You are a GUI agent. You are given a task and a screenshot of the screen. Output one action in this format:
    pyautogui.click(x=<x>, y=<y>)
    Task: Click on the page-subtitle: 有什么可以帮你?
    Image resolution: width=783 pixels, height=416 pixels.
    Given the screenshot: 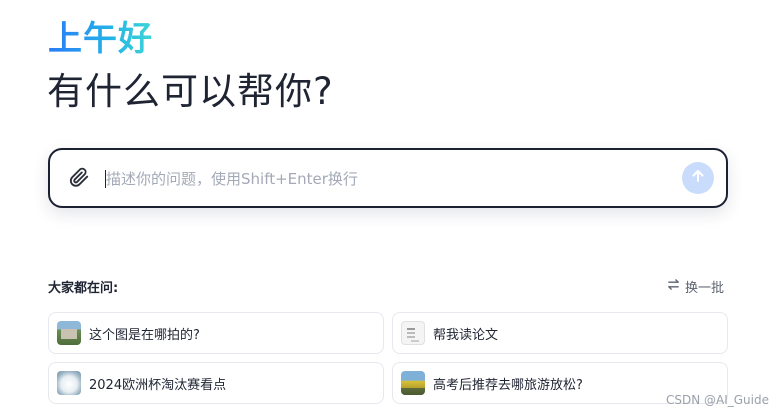 What is the action you would take?
    pyautogui.click(x=190, y=91)
    